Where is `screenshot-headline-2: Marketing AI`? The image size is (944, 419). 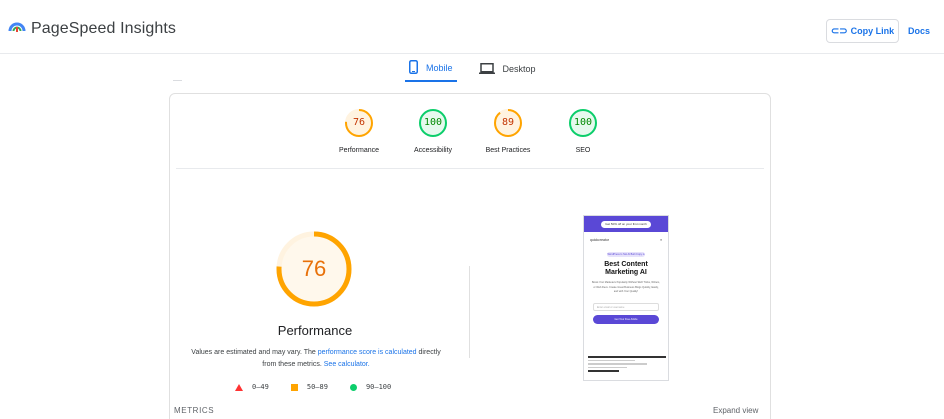 screenshot-headline-2: Marketing AI is located at coordinates (626, 272).